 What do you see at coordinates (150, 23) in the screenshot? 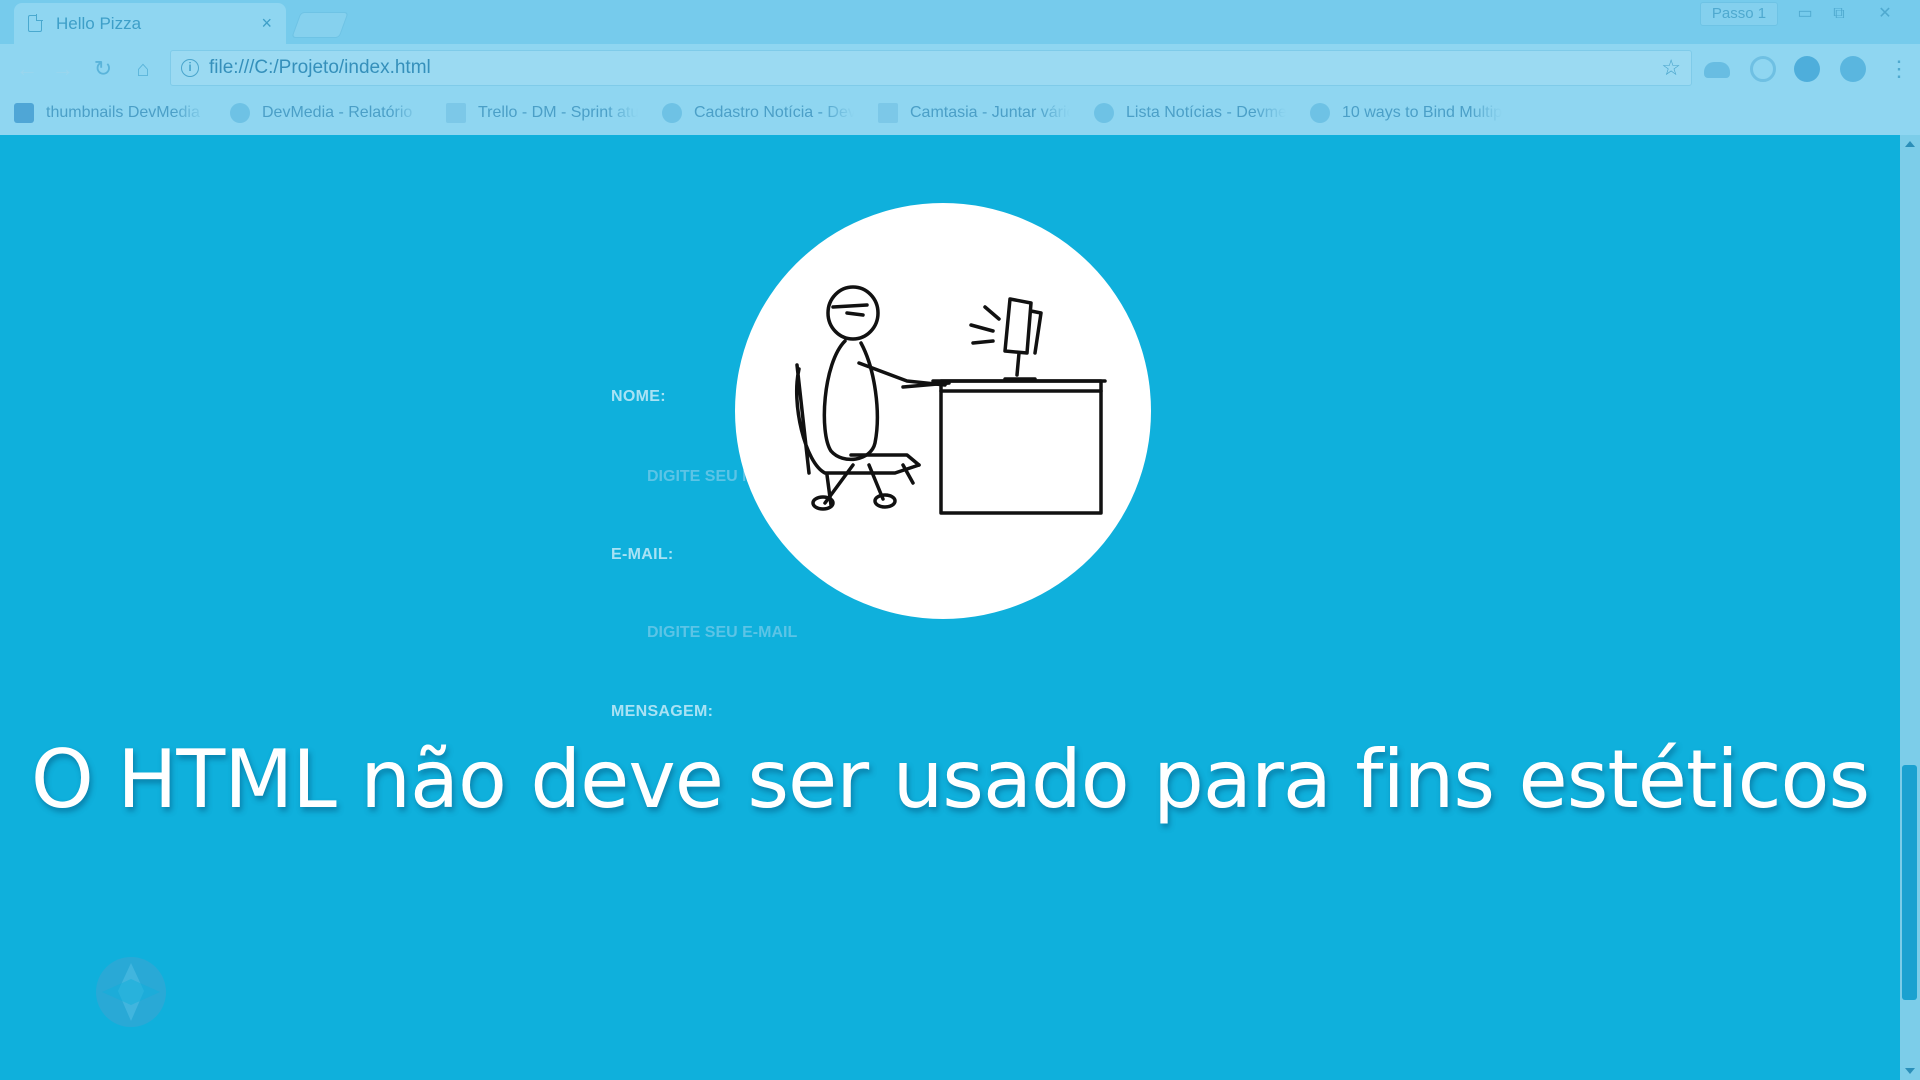
I see `tab-hello-pizza: Hello Pizza ×` at bounding box center [150, 23].